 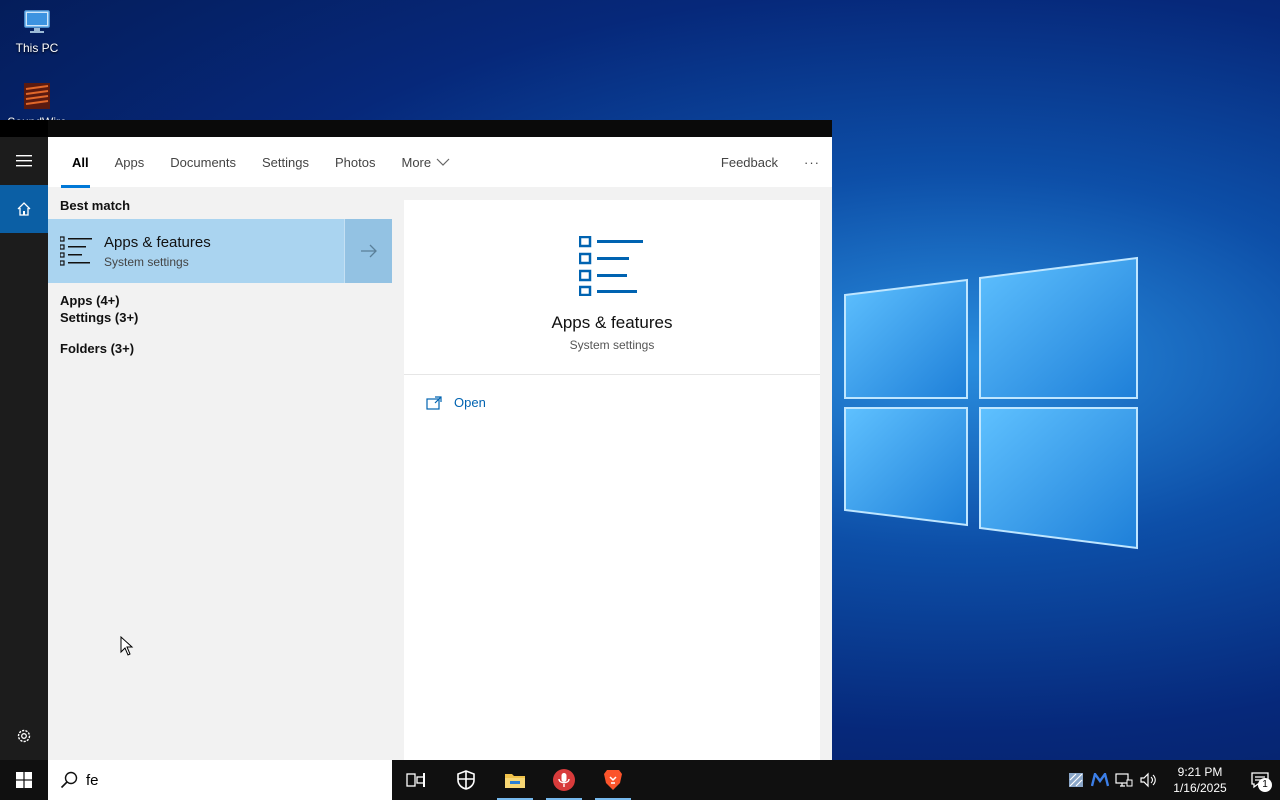 I want to click on arrow-right-icon, so click(x=368, y=251).